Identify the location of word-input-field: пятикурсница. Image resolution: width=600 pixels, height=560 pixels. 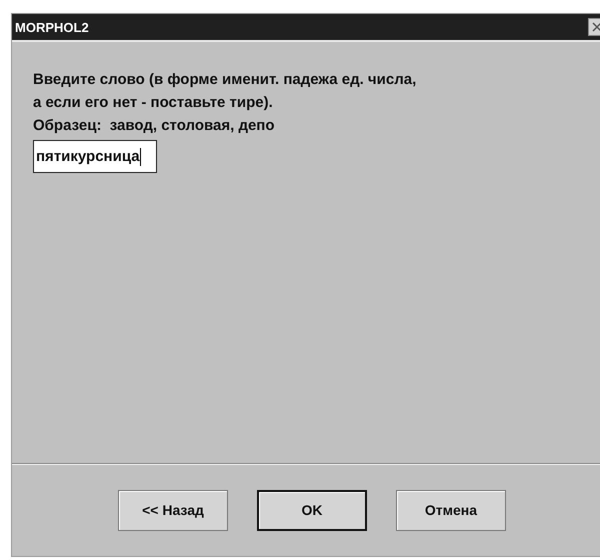
(95, 156).